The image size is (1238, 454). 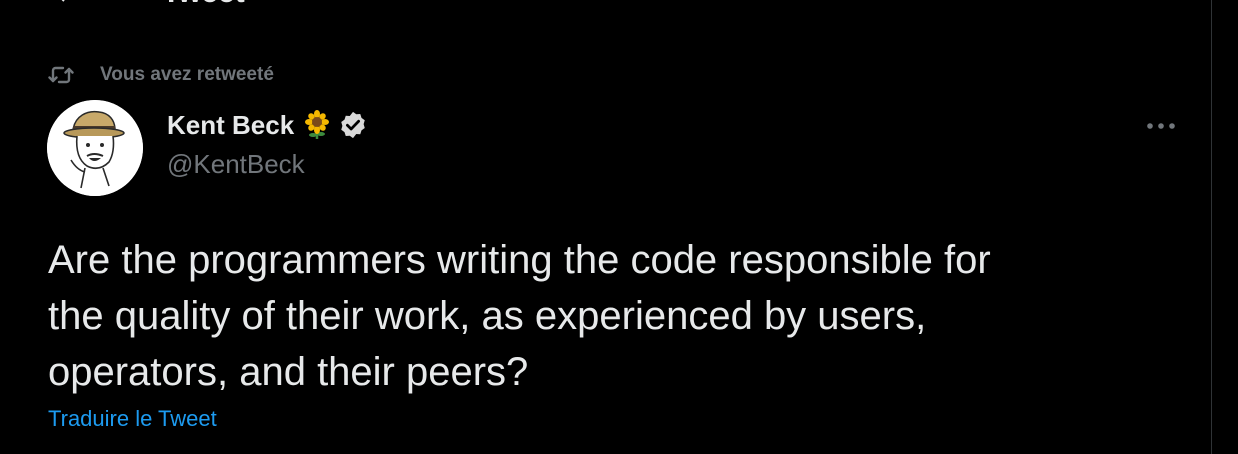 I want to click on page-title: Tweet, so click(x=203, y=5).